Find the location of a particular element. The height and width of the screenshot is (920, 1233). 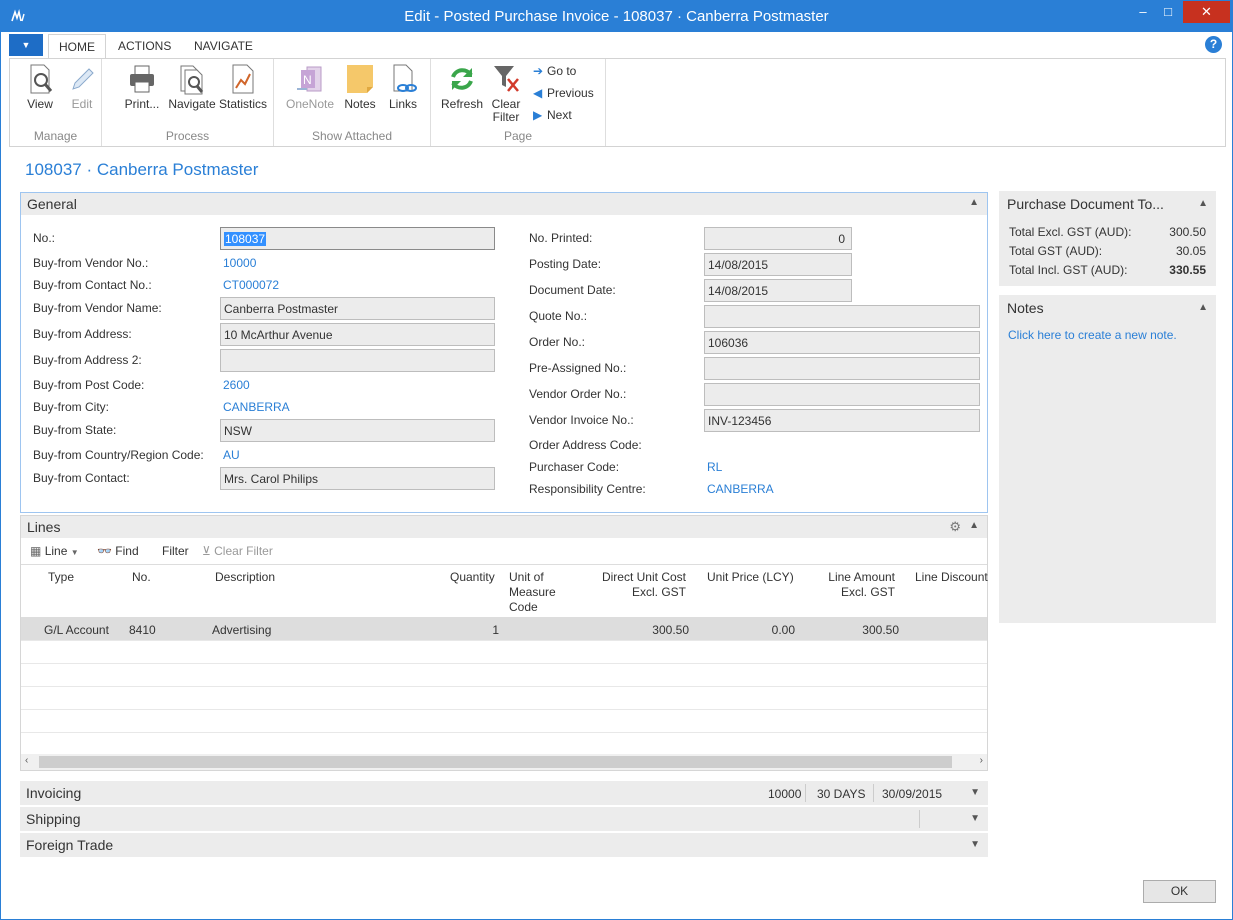

statistics-button: Statistics is located at coordinates (243, 87).